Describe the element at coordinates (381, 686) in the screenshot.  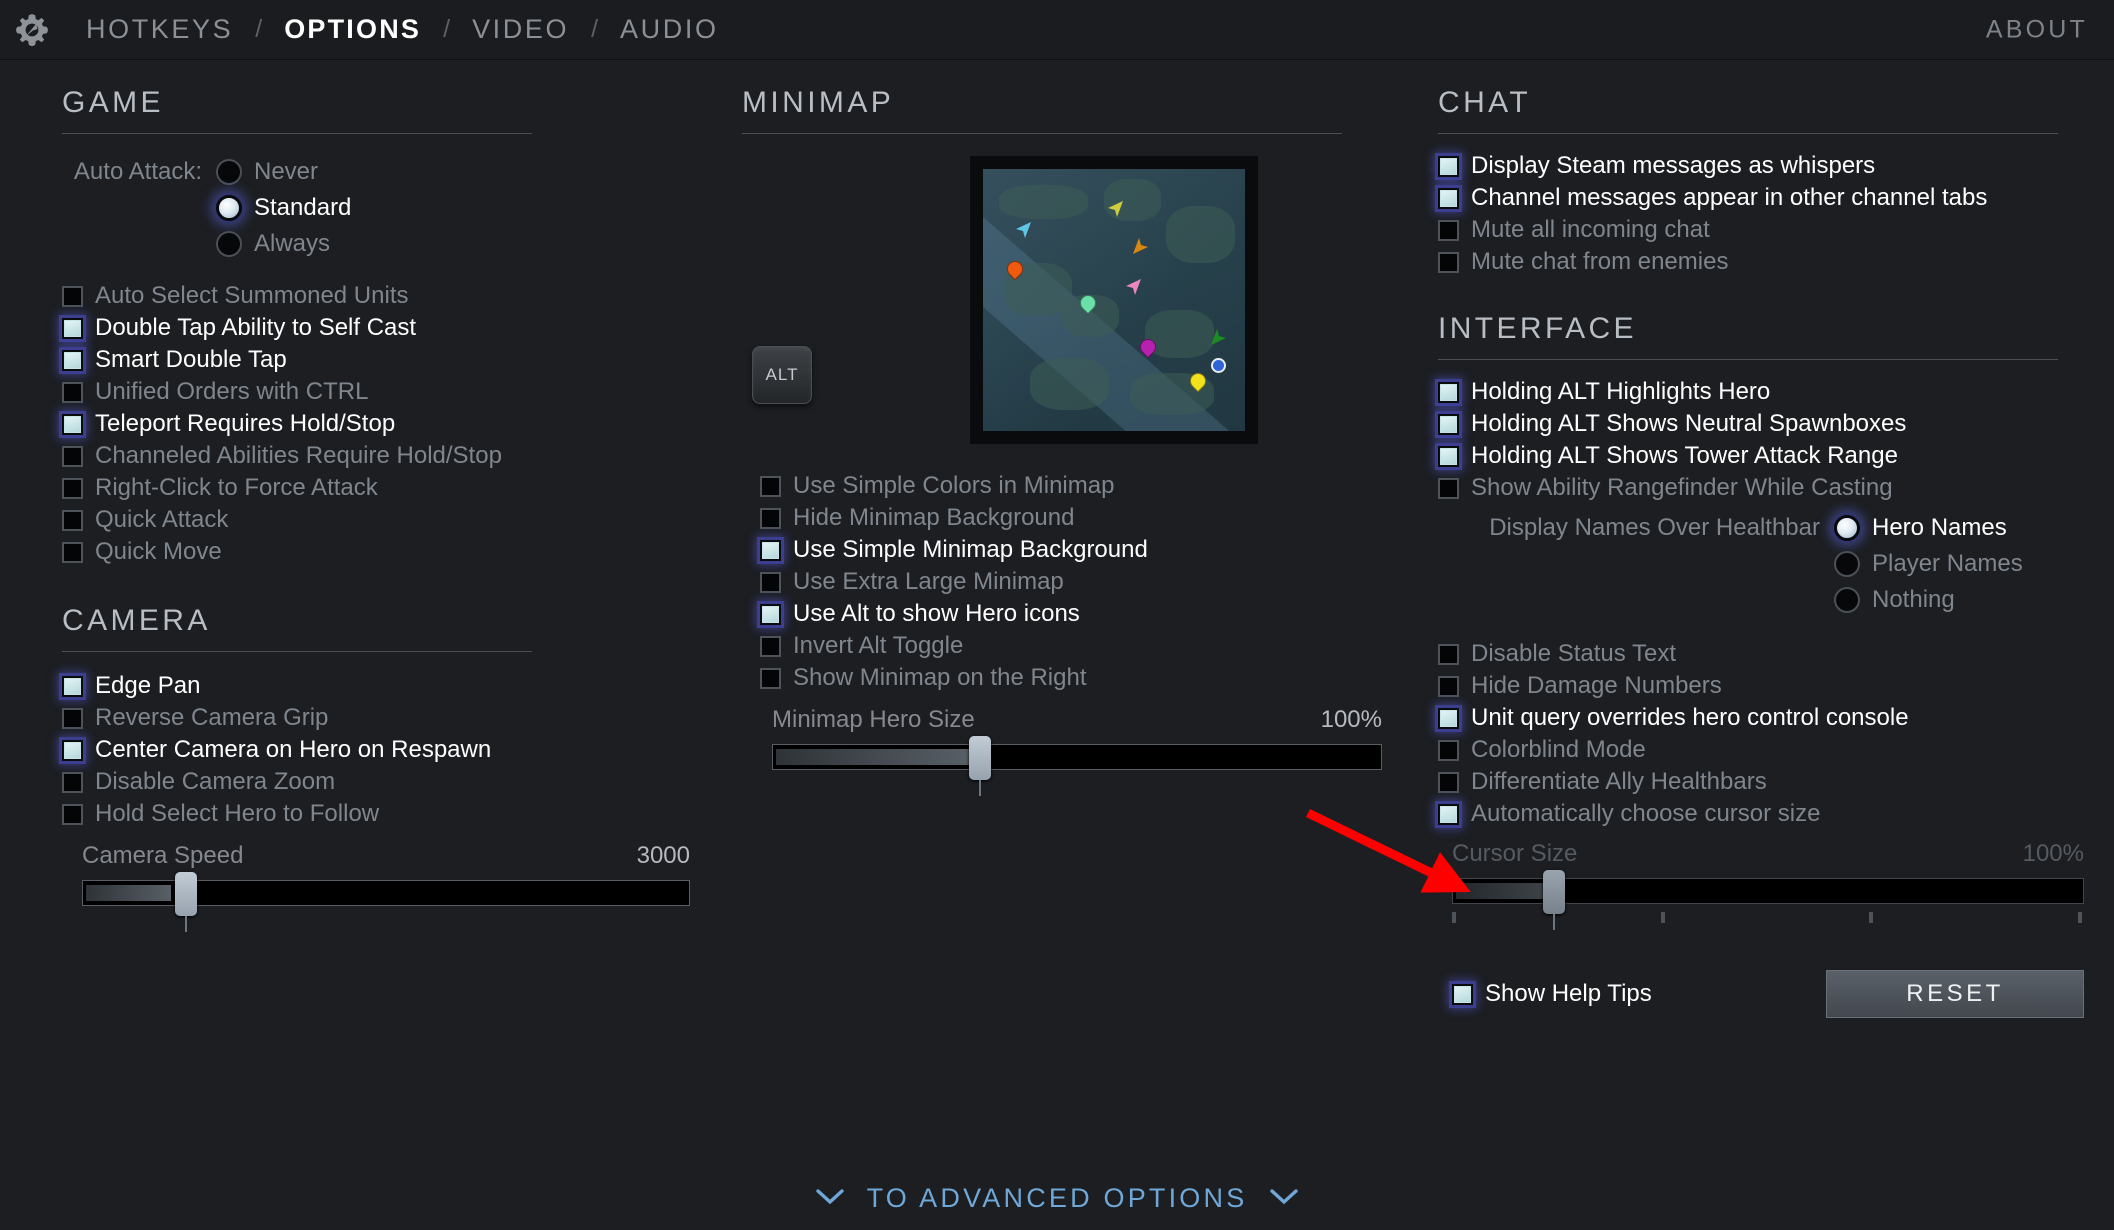
I see `checkbox-row-edge-pan: Edge Pan` at that location.